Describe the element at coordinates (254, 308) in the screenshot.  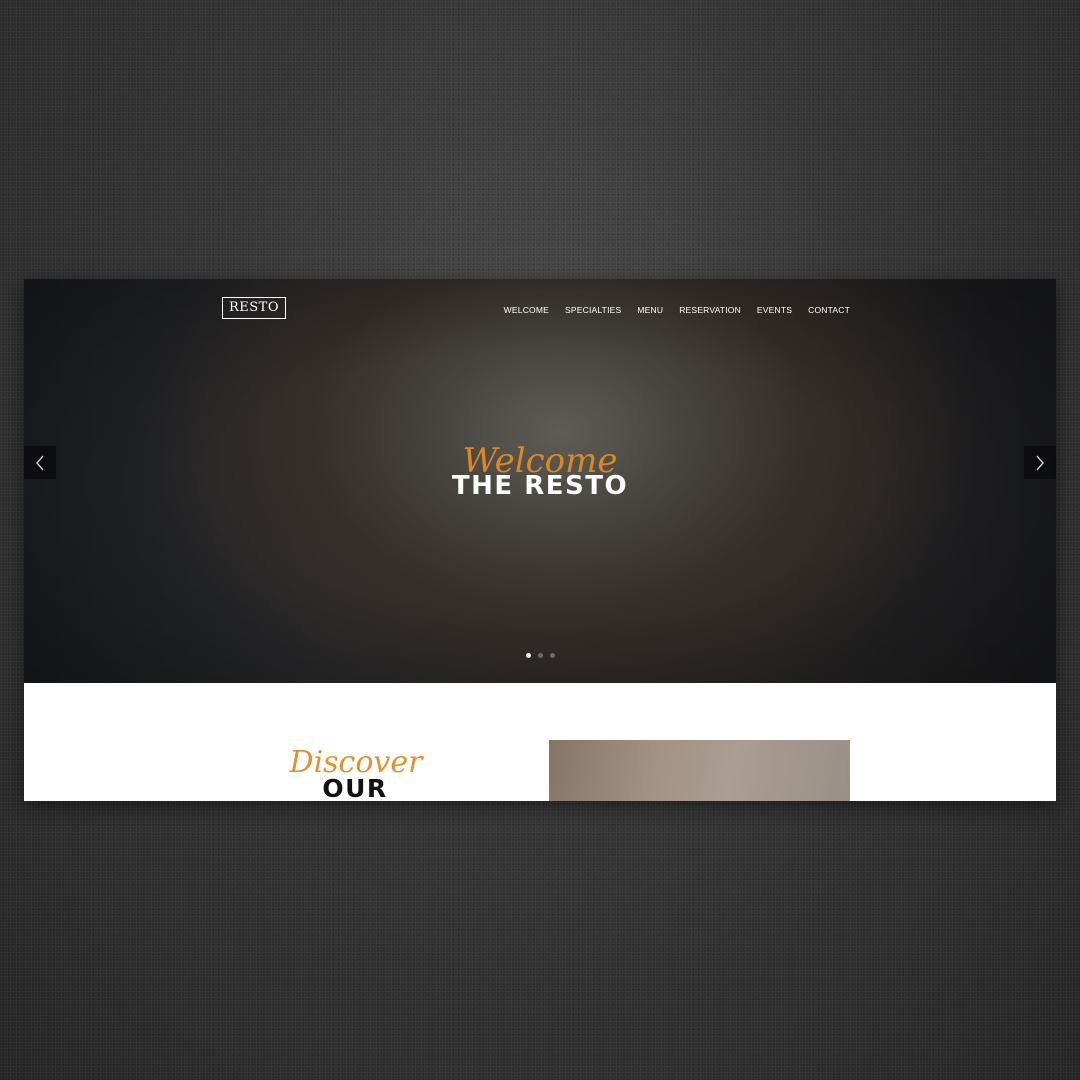
I see `logo: RESTO` at that location.